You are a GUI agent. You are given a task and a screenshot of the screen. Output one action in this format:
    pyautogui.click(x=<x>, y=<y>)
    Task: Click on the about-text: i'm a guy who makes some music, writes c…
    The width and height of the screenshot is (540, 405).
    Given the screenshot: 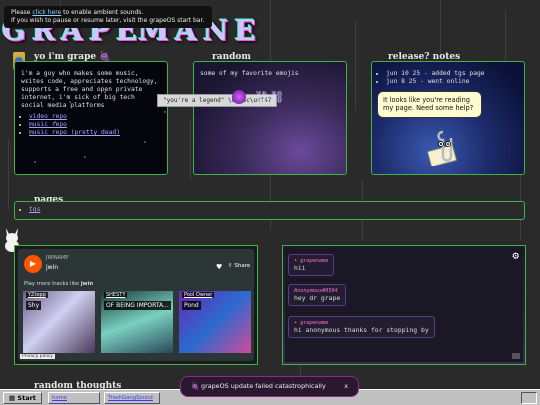 What is the action you would take?
    pyautogui.click(x=89, y=89)
    